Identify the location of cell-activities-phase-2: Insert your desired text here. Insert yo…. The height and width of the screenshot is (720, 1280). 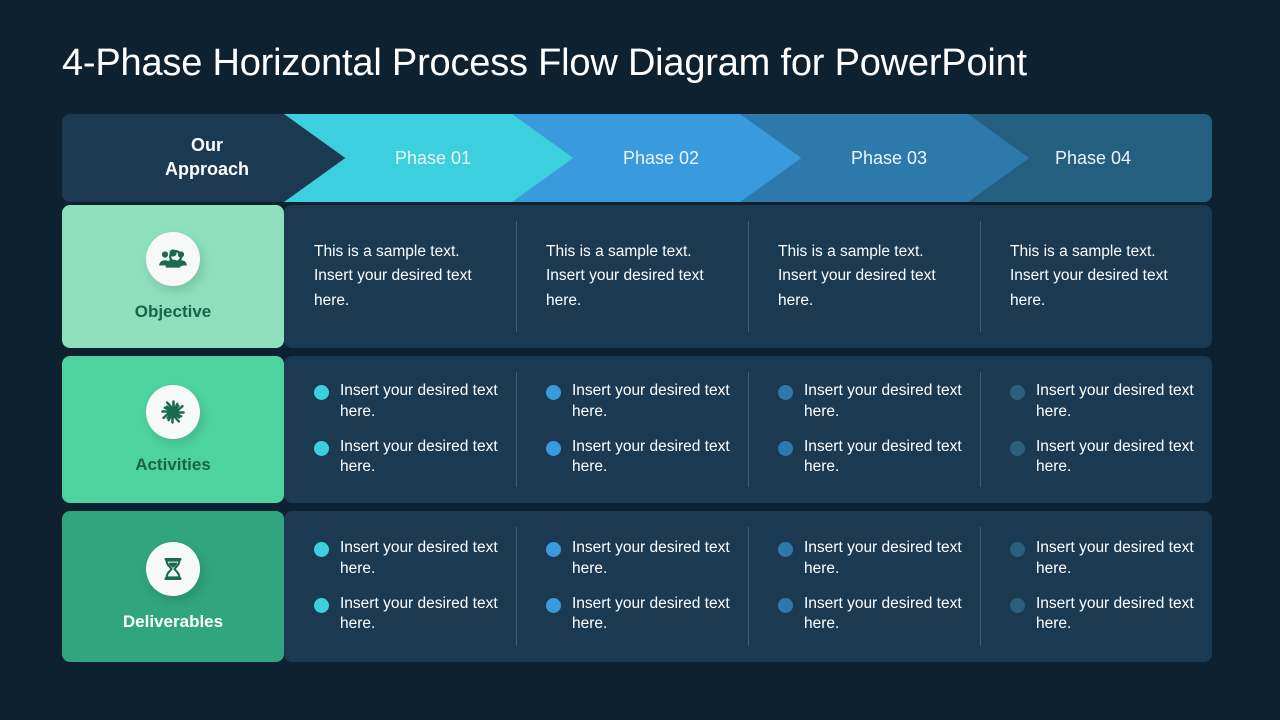
(632, 429).